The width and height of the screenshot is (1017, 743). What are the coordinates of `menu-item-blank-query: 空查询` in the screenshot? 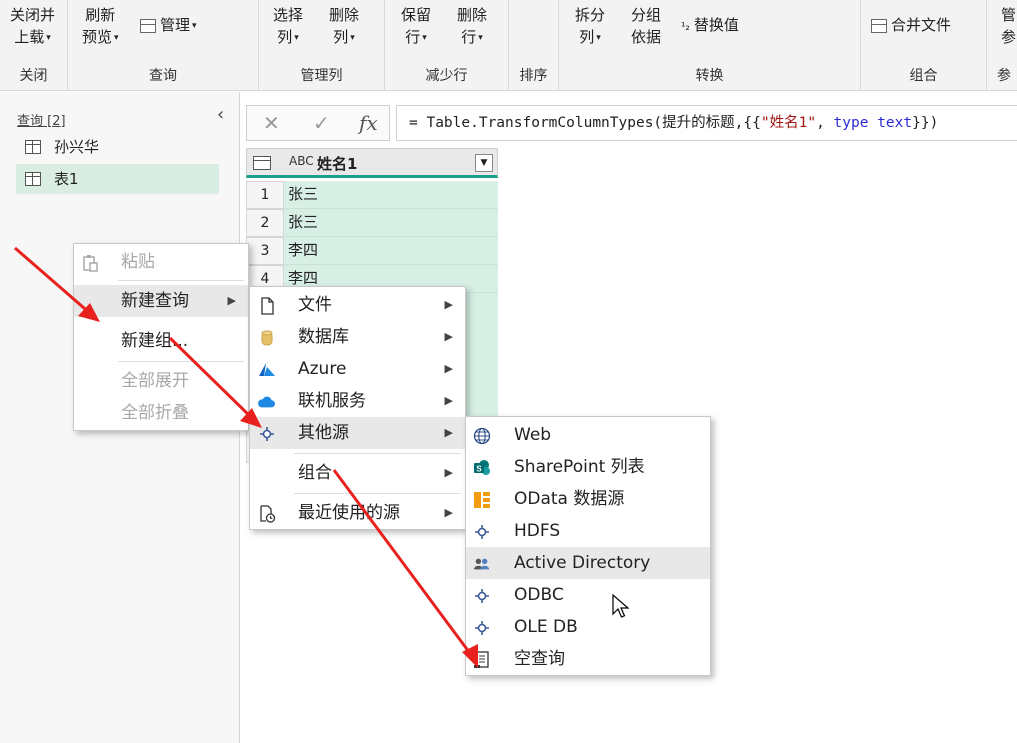 It's located at (588, 659).